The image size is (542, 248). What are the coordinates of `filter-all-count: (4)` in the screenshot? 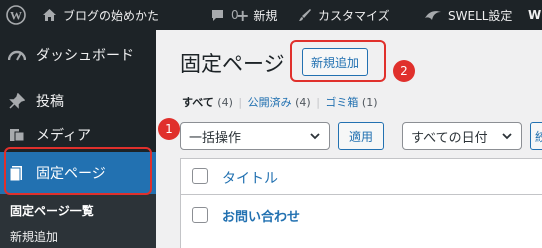 It's located at (225, 102).